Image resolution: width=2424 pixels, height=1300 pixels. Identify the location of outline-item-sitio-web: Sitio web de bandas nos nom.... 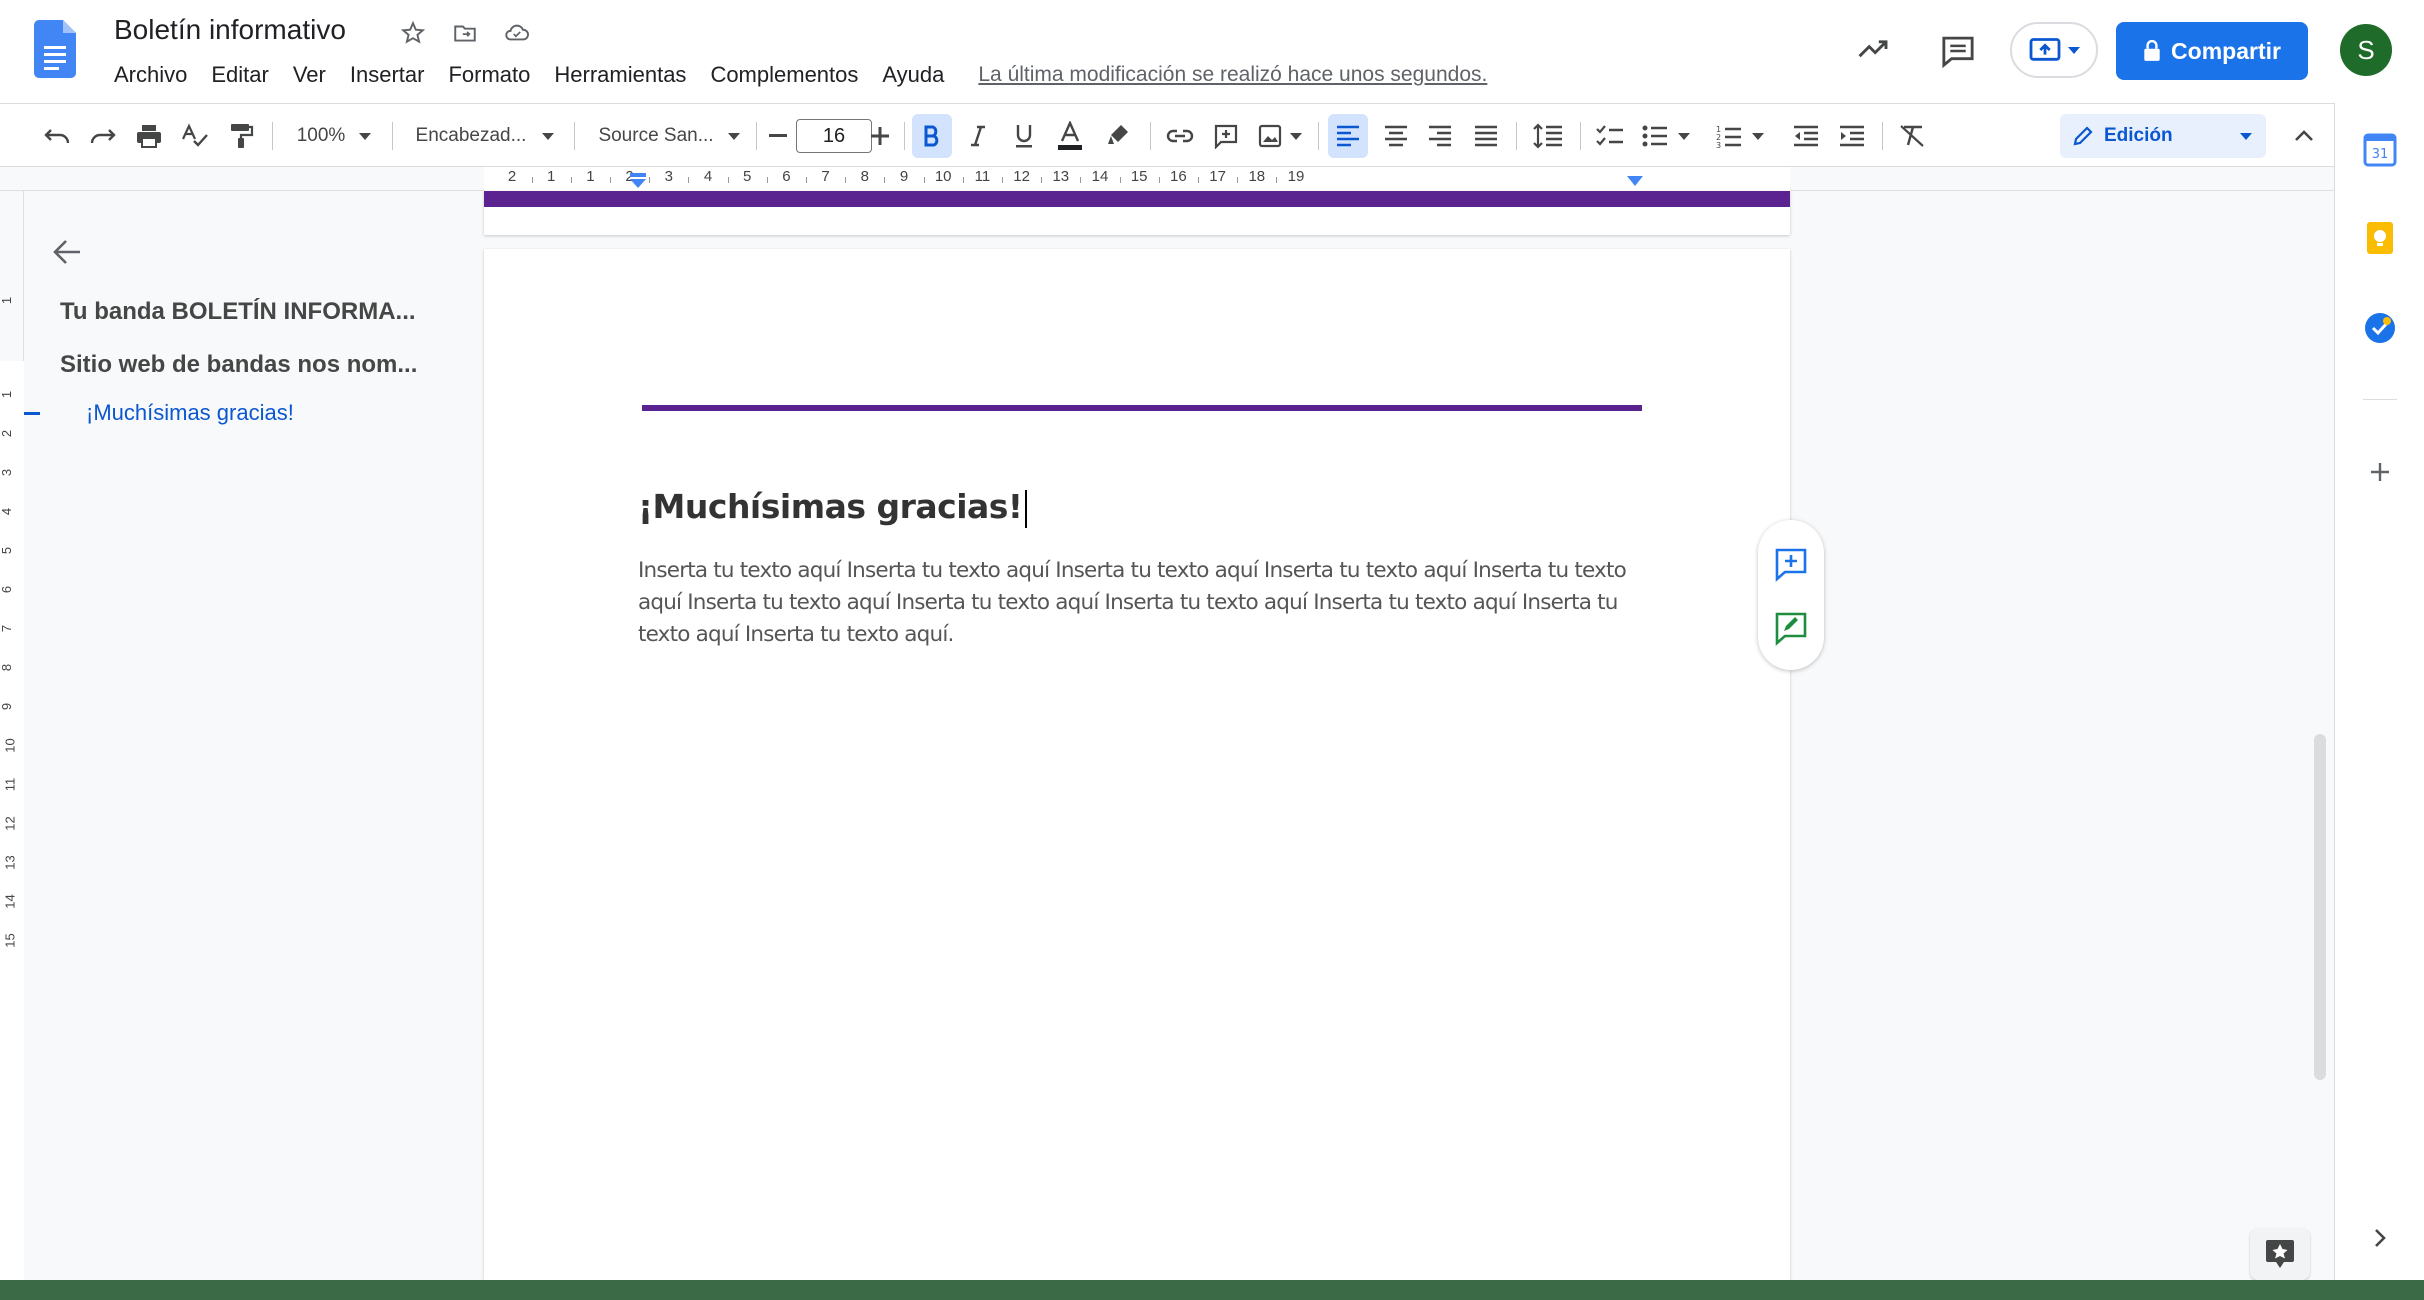
(240, 365).